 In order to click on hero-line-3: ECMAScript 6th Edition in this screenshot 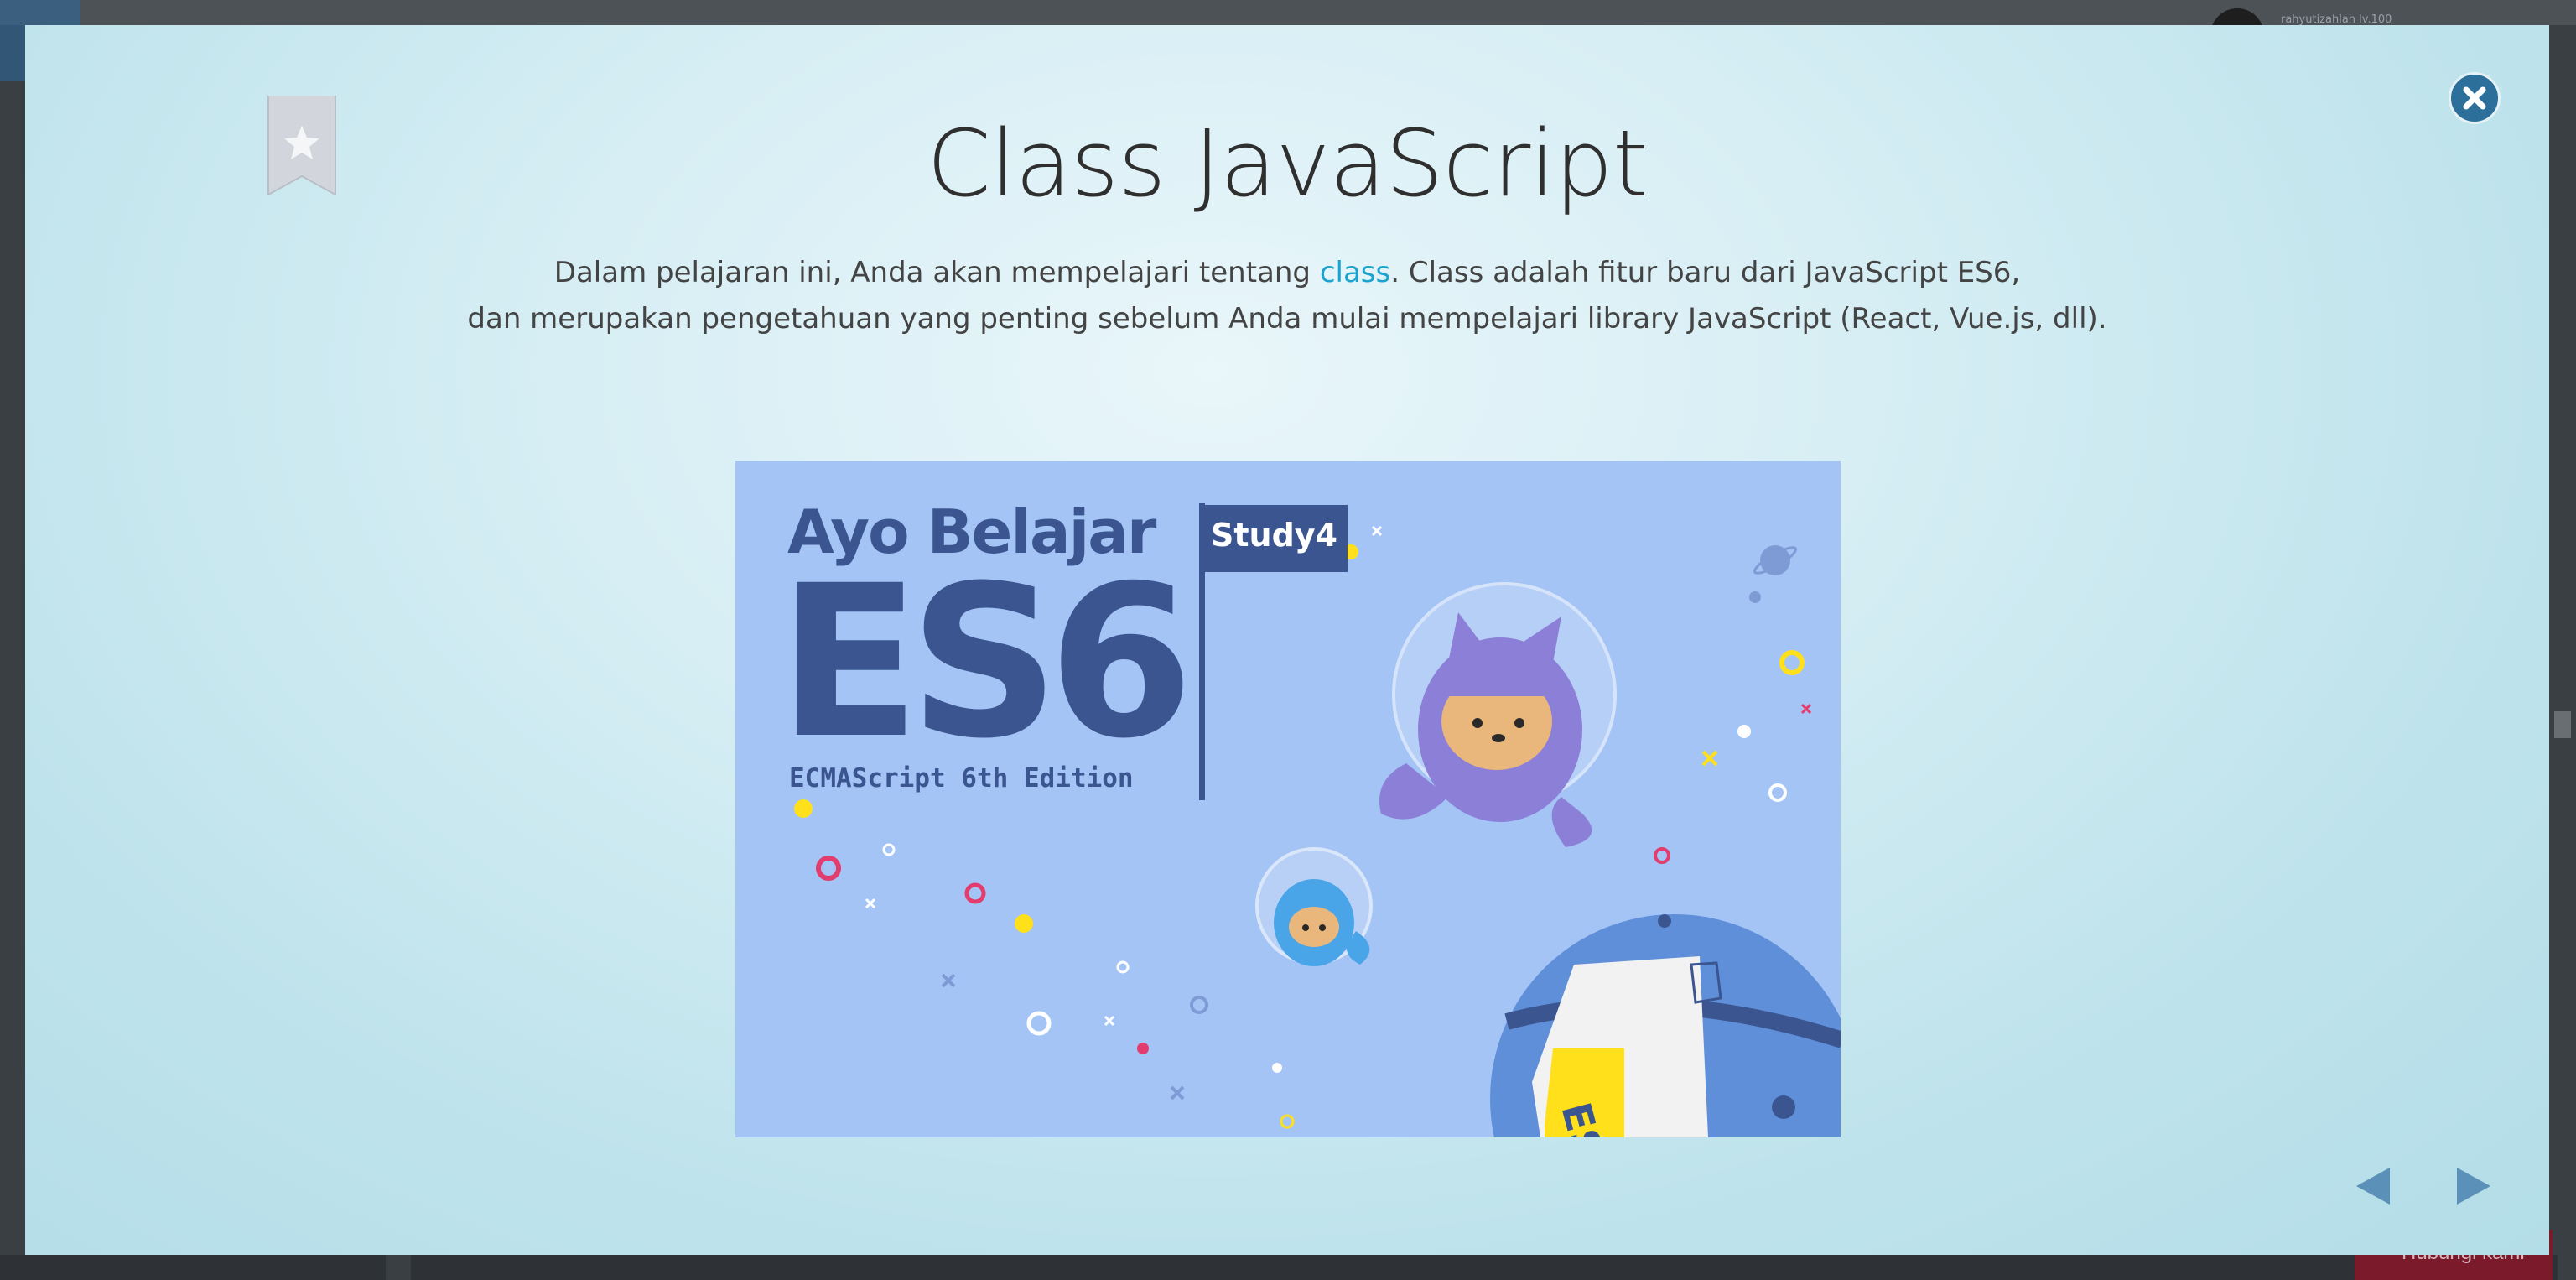, I will do `click(962, 778)`.